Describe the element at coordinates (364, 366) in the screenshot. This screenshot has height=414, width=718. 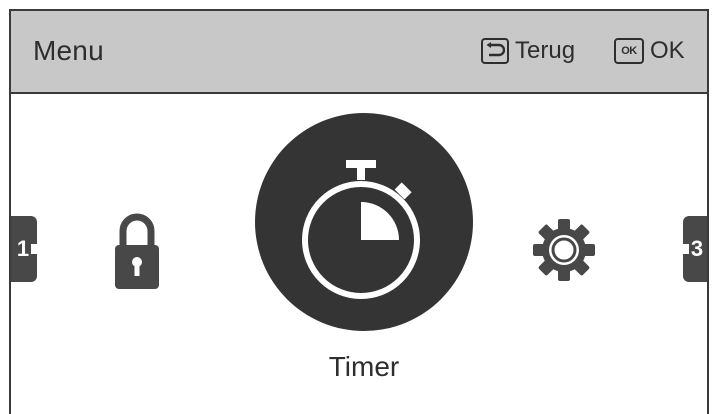
I see `selected-item-label: Timer` at that location.